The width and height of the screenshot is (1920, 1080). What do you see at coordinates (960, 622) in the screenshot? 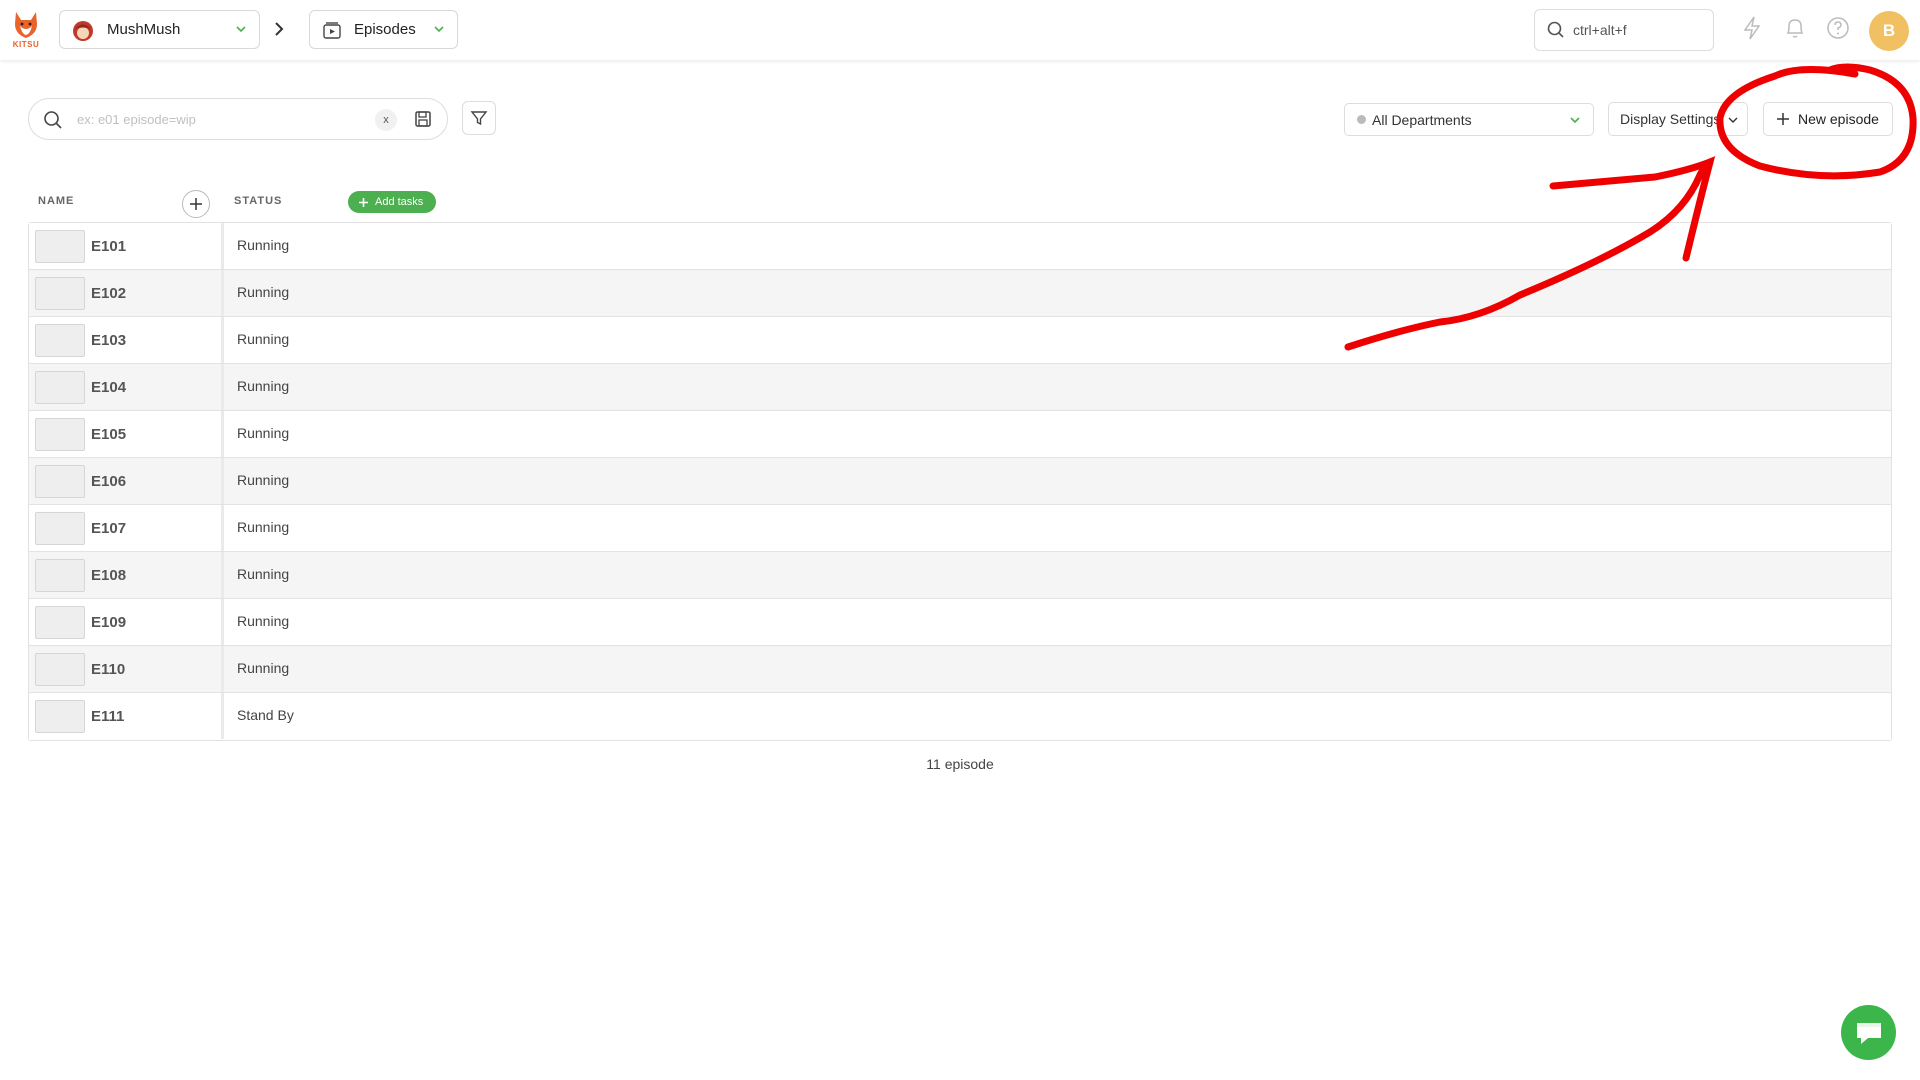
I see `table-row: E109 Running` at bounding box center [960, 622].